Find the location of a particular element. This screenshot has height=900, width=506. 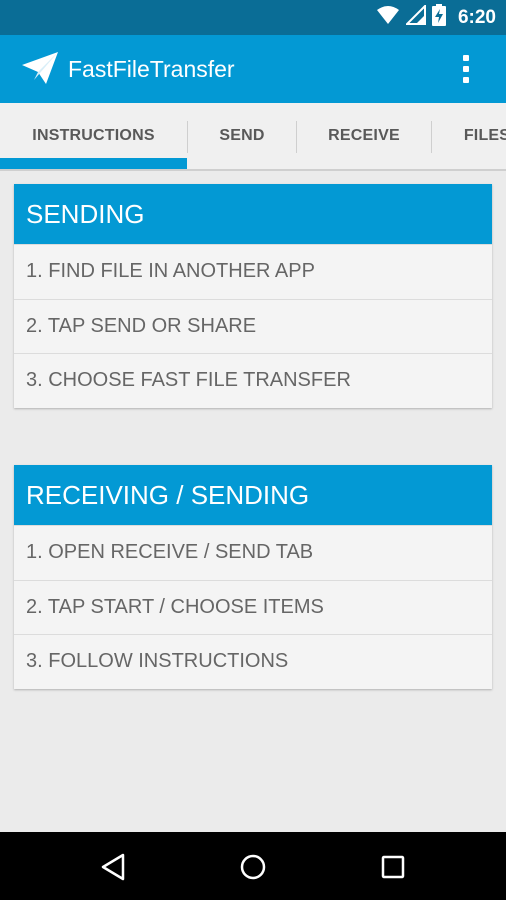

app-bar: FastFileTransfer is located at coordinates (253, 69).